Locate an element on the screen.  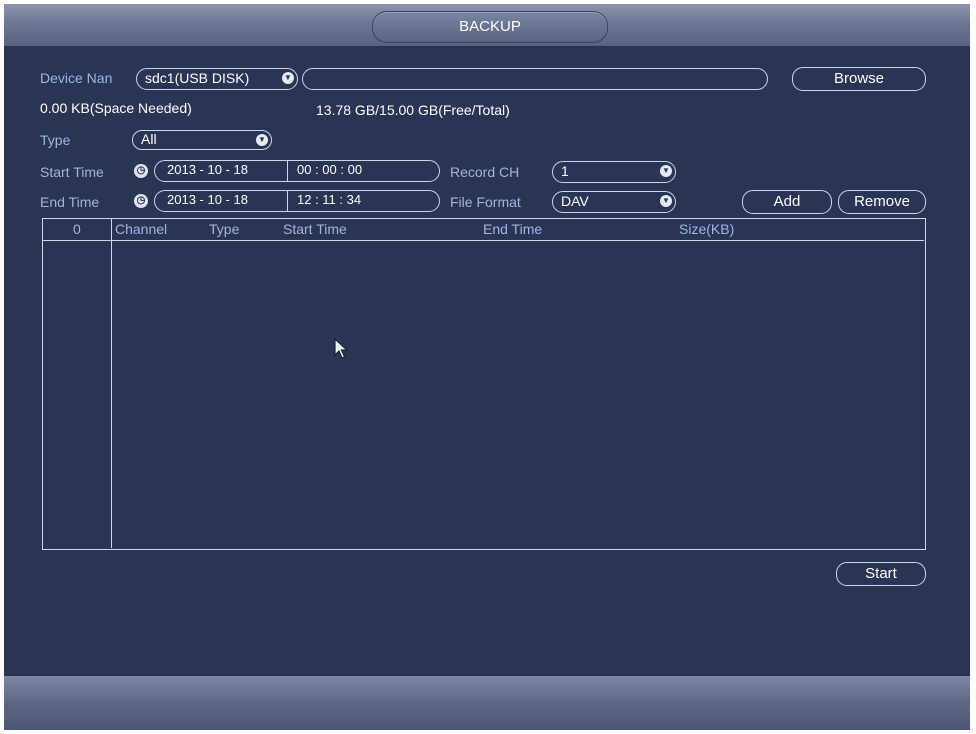
end-time-label: End Time is located at coordinates (70, 202).